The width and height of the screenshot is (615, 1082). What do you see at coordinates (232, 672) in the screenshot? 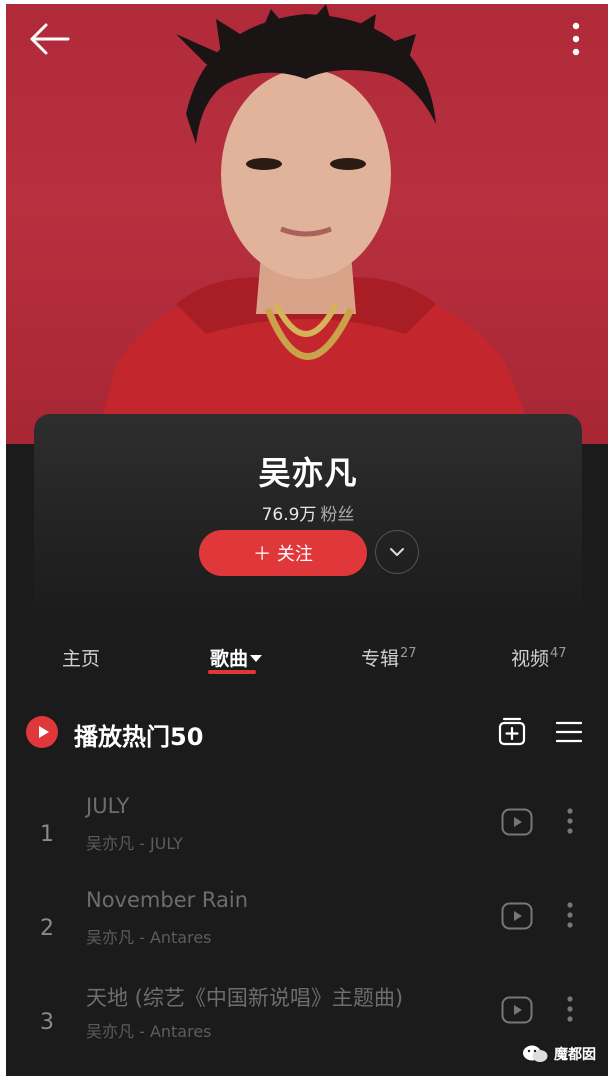
I see `active-tab-indicator` at bounding box center [232, 672].